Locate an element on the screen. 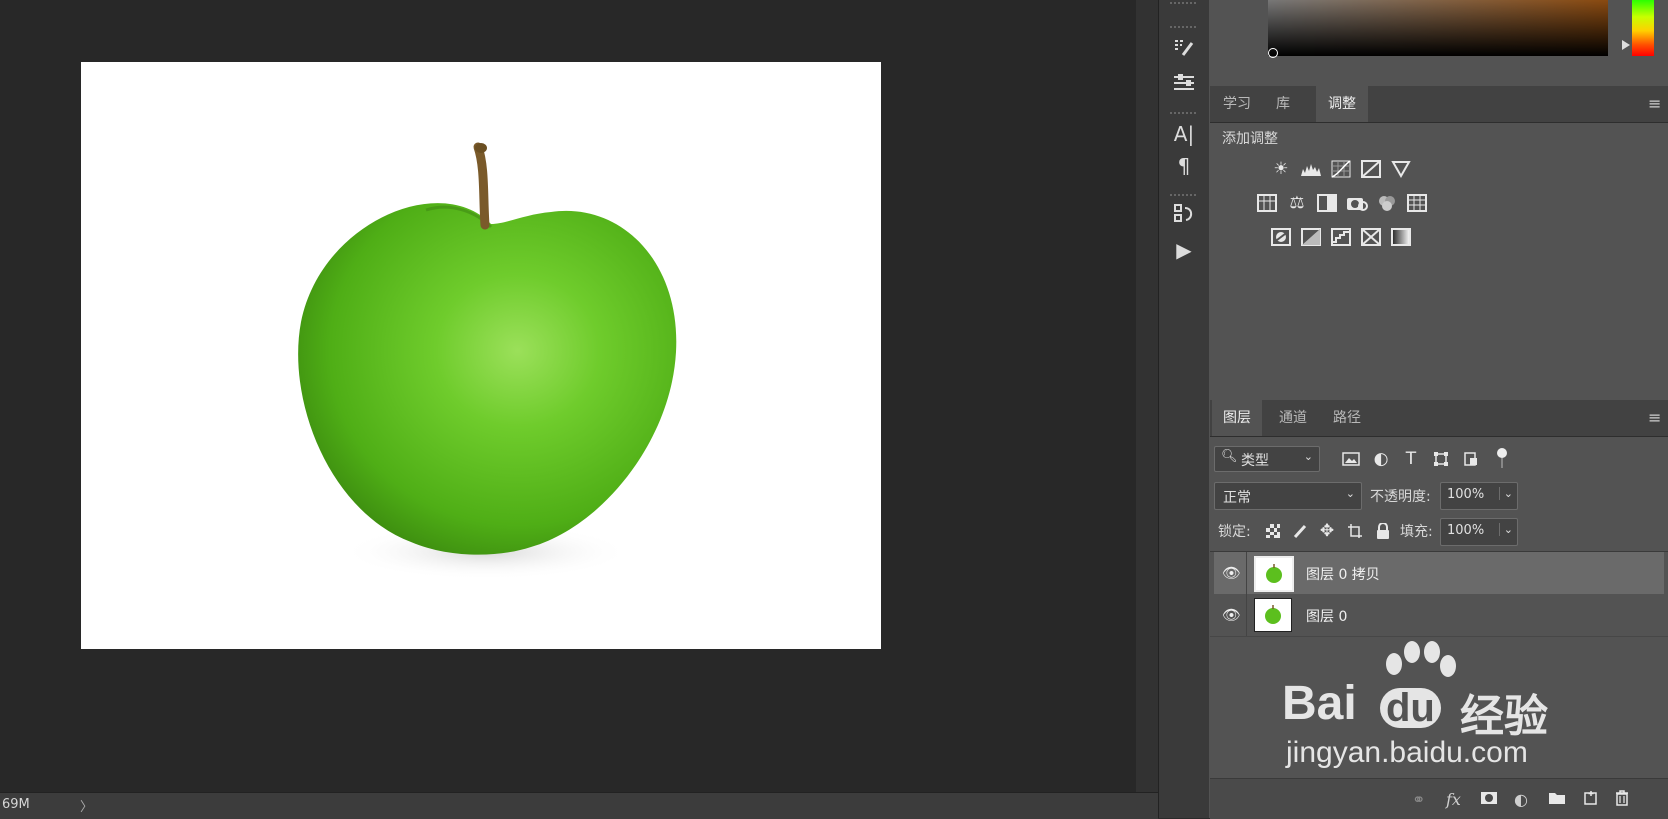  status-doc-size: 69M is located at coordinates (16, 804).